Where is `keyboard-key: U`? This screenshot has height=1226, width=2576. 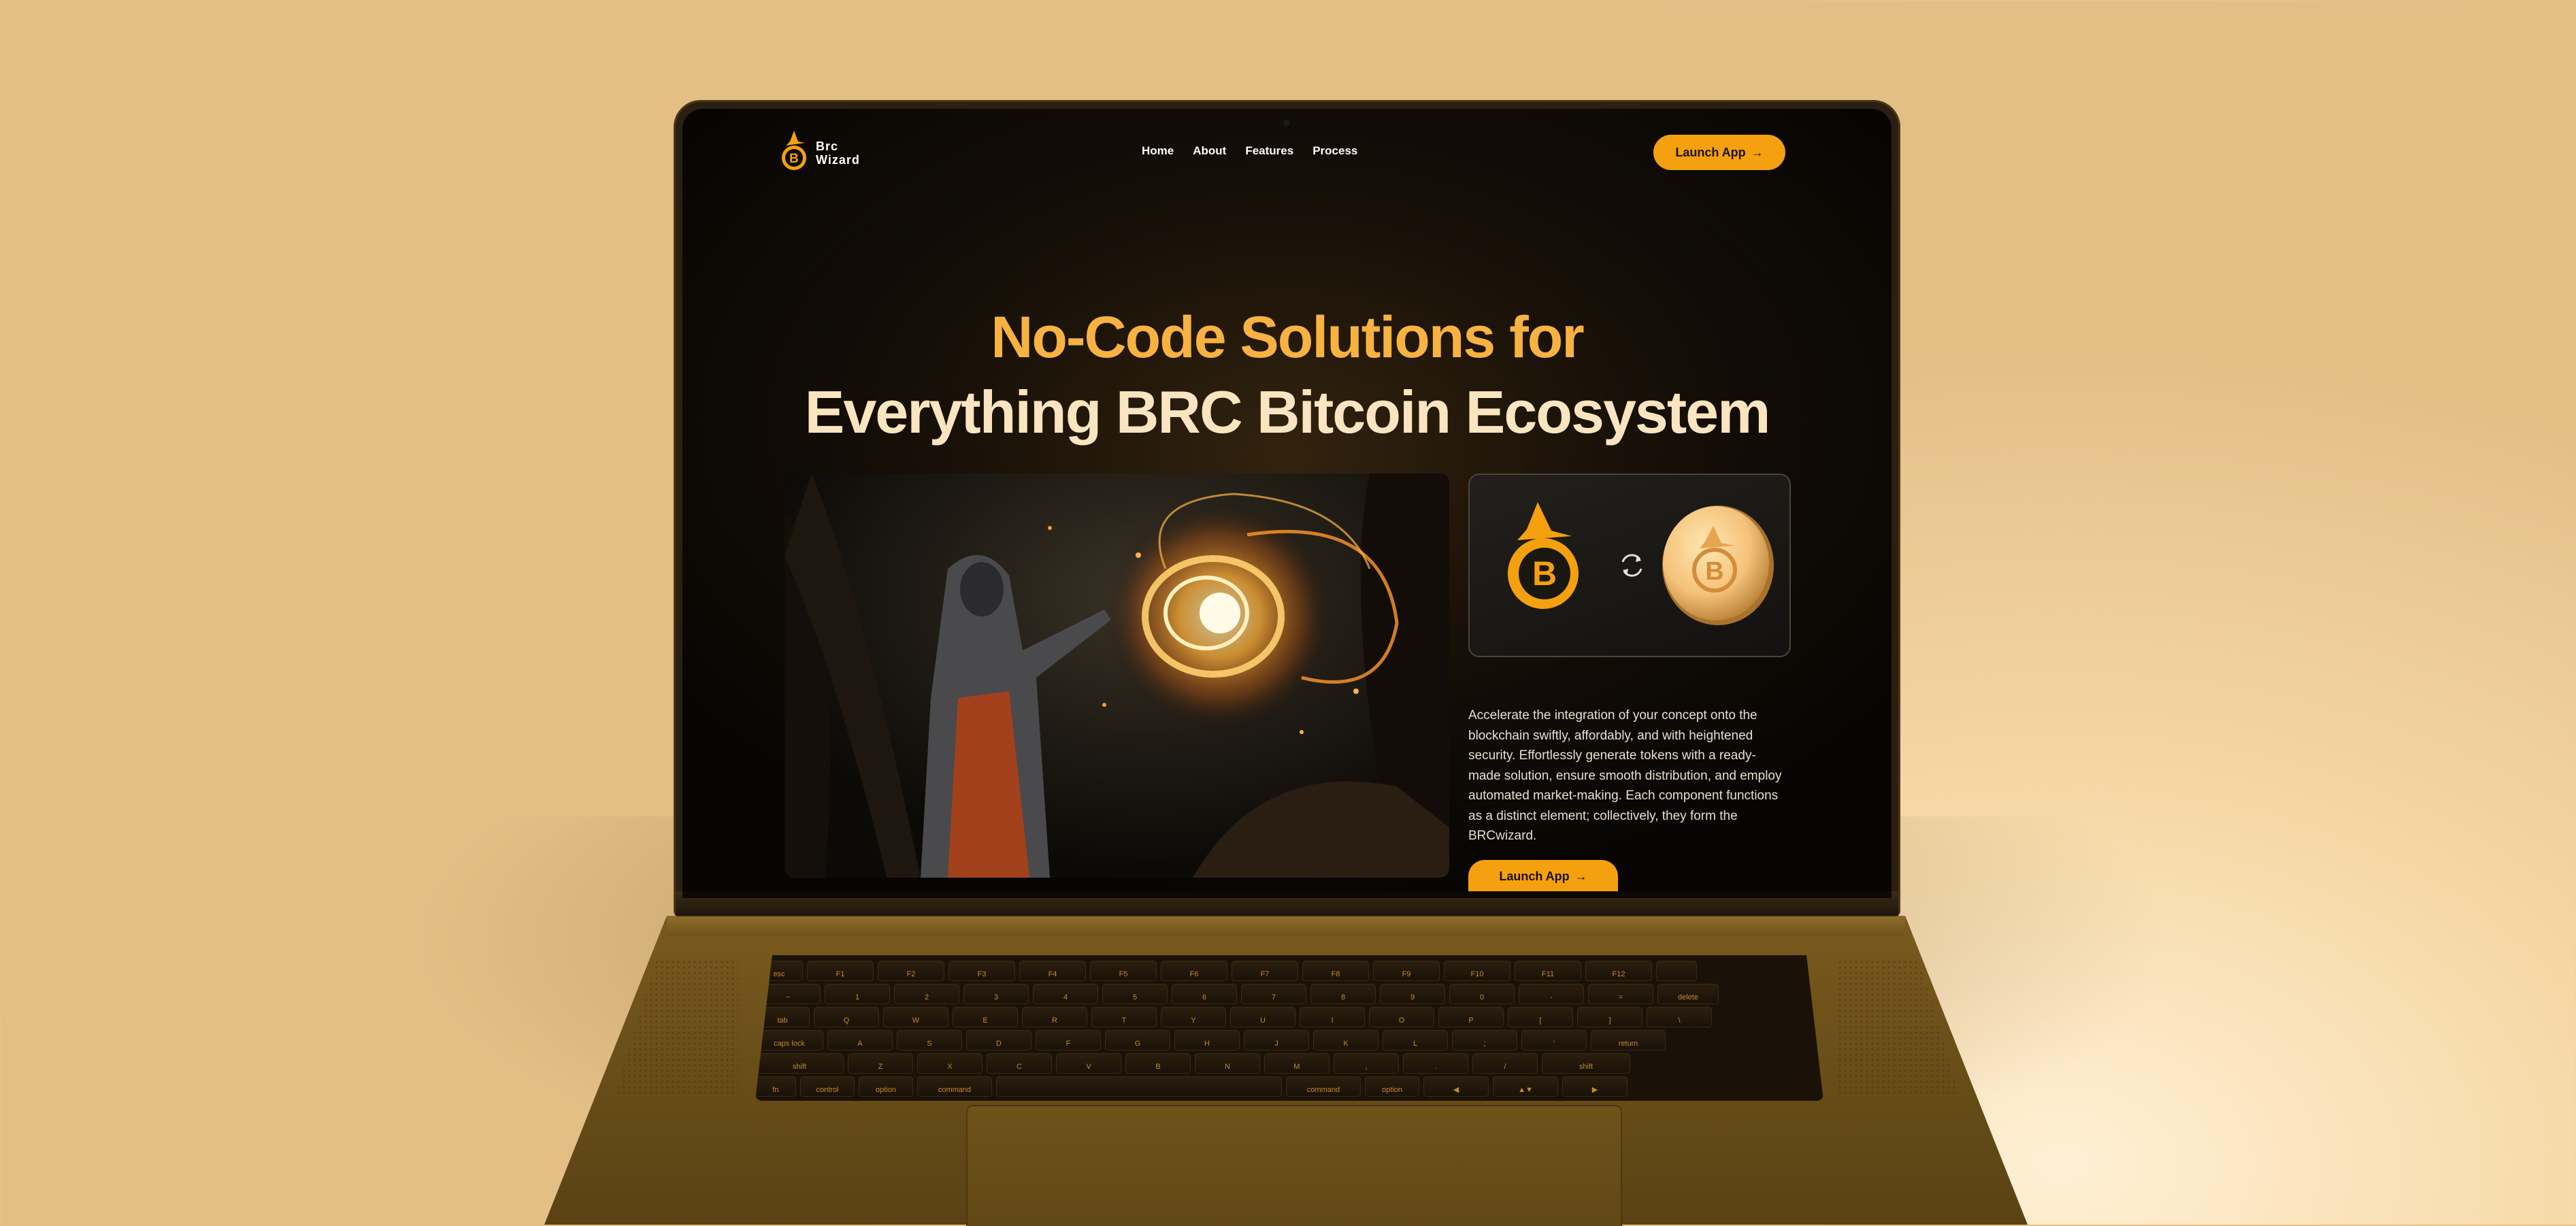
keyboard-key: U is located at coordinates (1263, 1017).